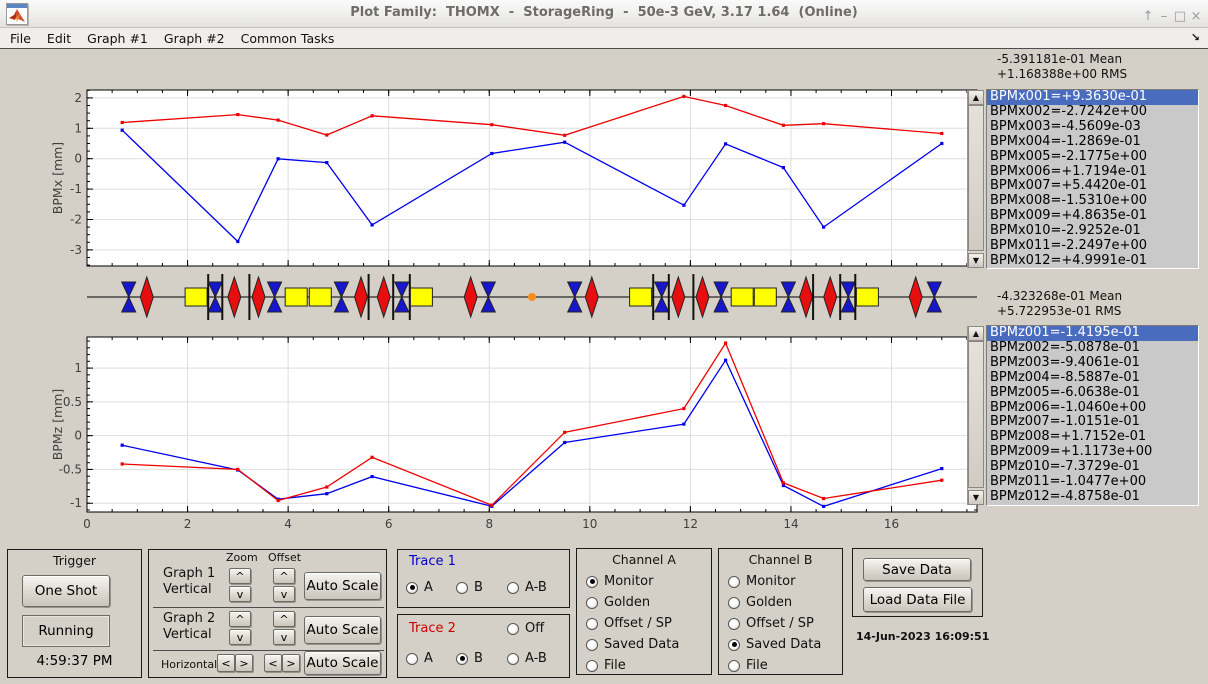 The image size is (1208, 684). What do you see at coordinates (1092, 112) in the screenshot?
I see `list-item: BPMx002=-2.7242e+00` at bounding box center [1092, 112].